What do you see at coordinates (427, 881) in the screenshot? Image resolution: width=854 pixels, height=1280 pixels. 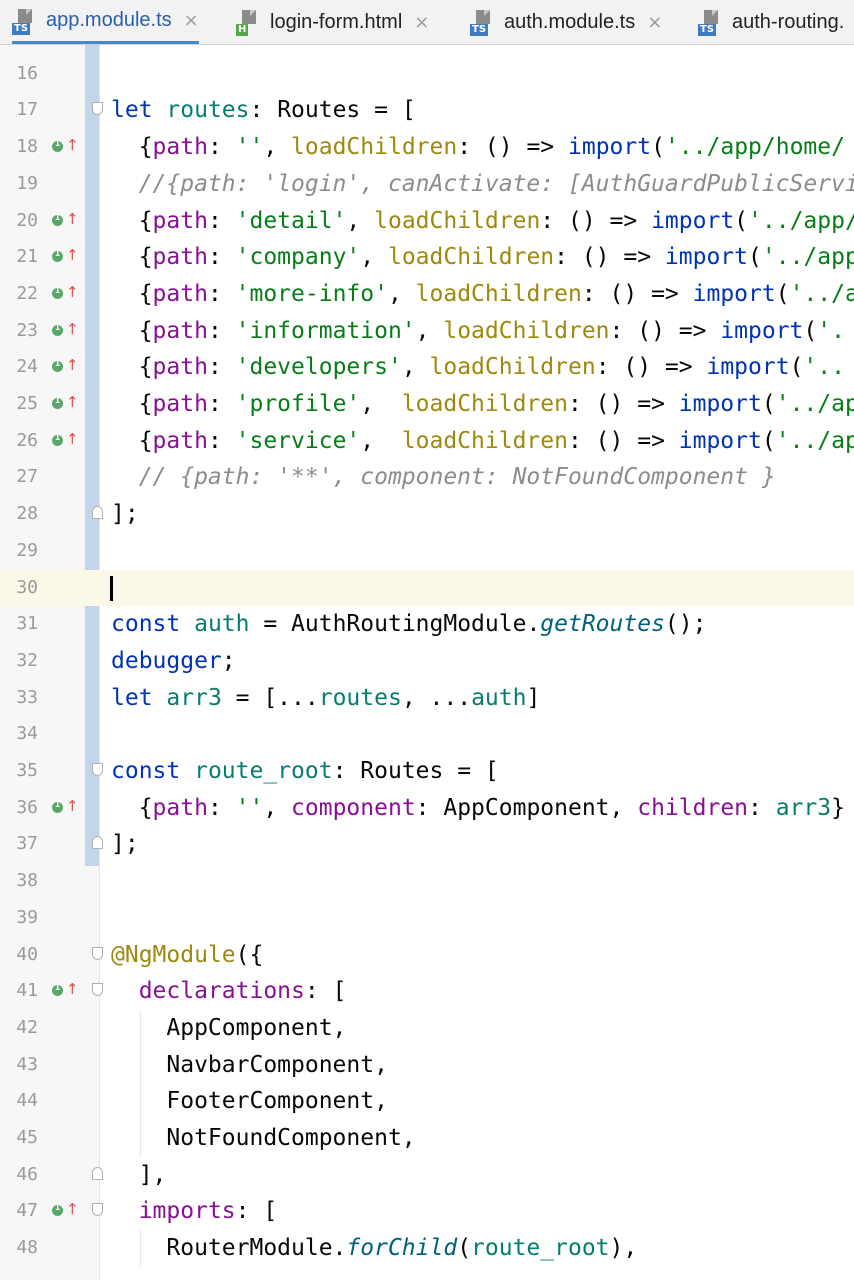 I see `code-line: 38` at bounding box center [427, 881].